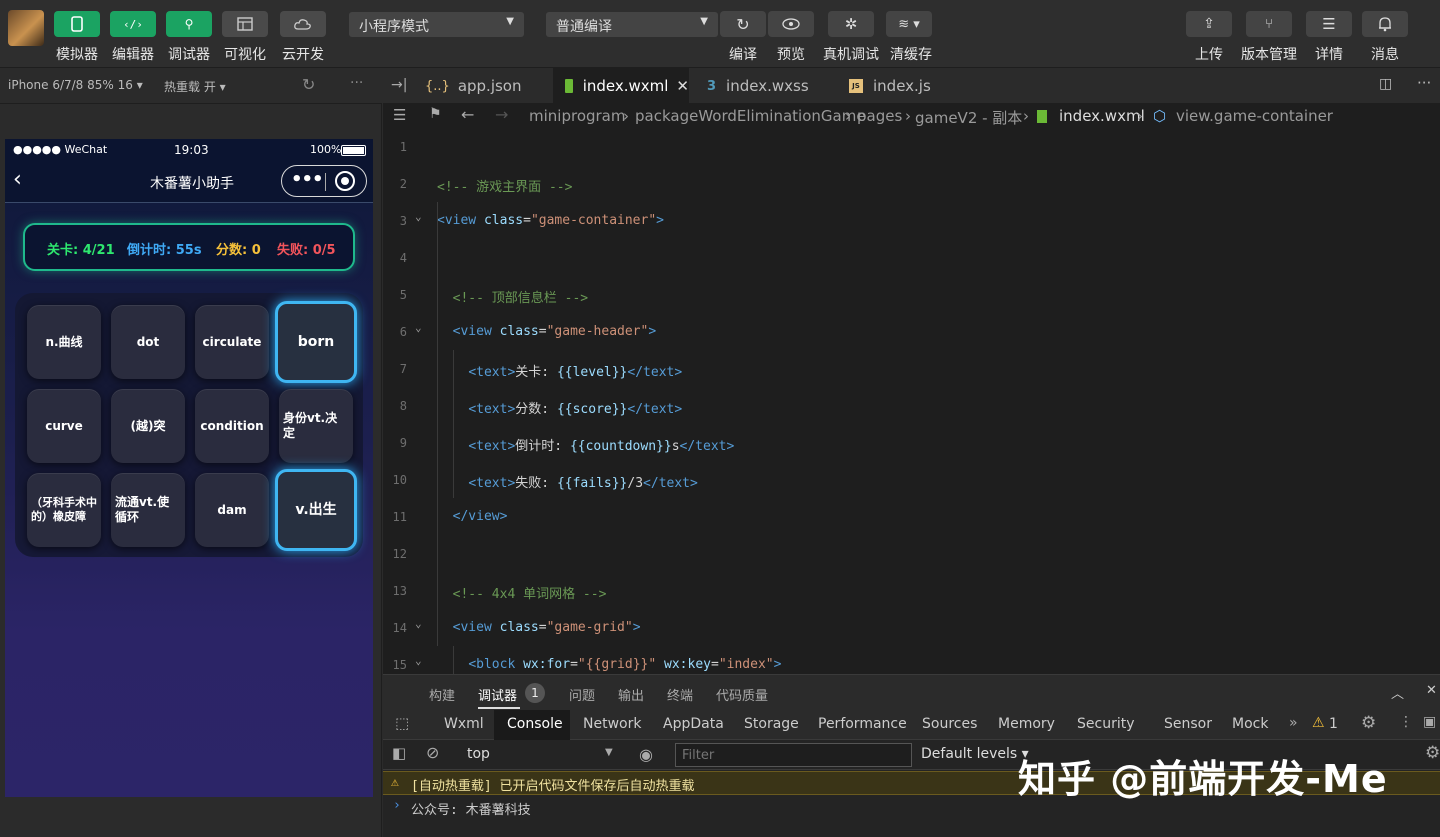  I want to click on messages-button, so click(1385, 24).